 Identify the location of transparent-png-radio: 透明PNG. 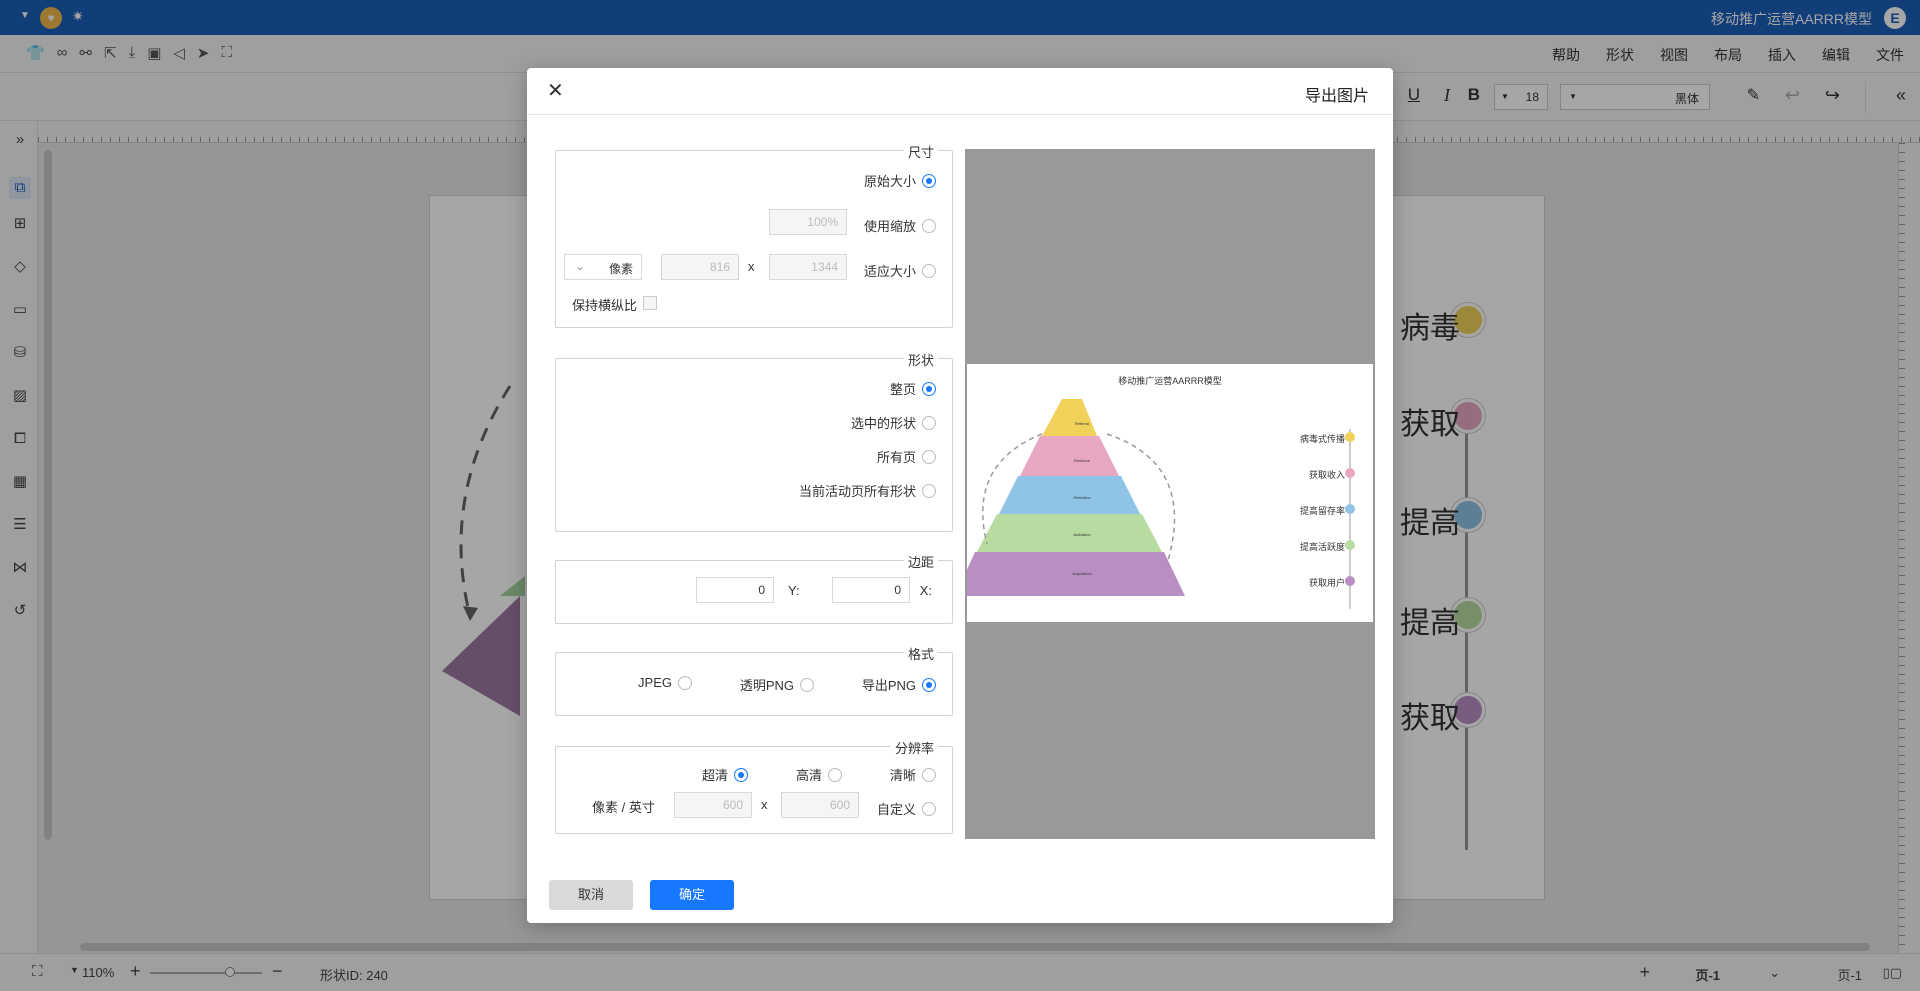
(777, 684).